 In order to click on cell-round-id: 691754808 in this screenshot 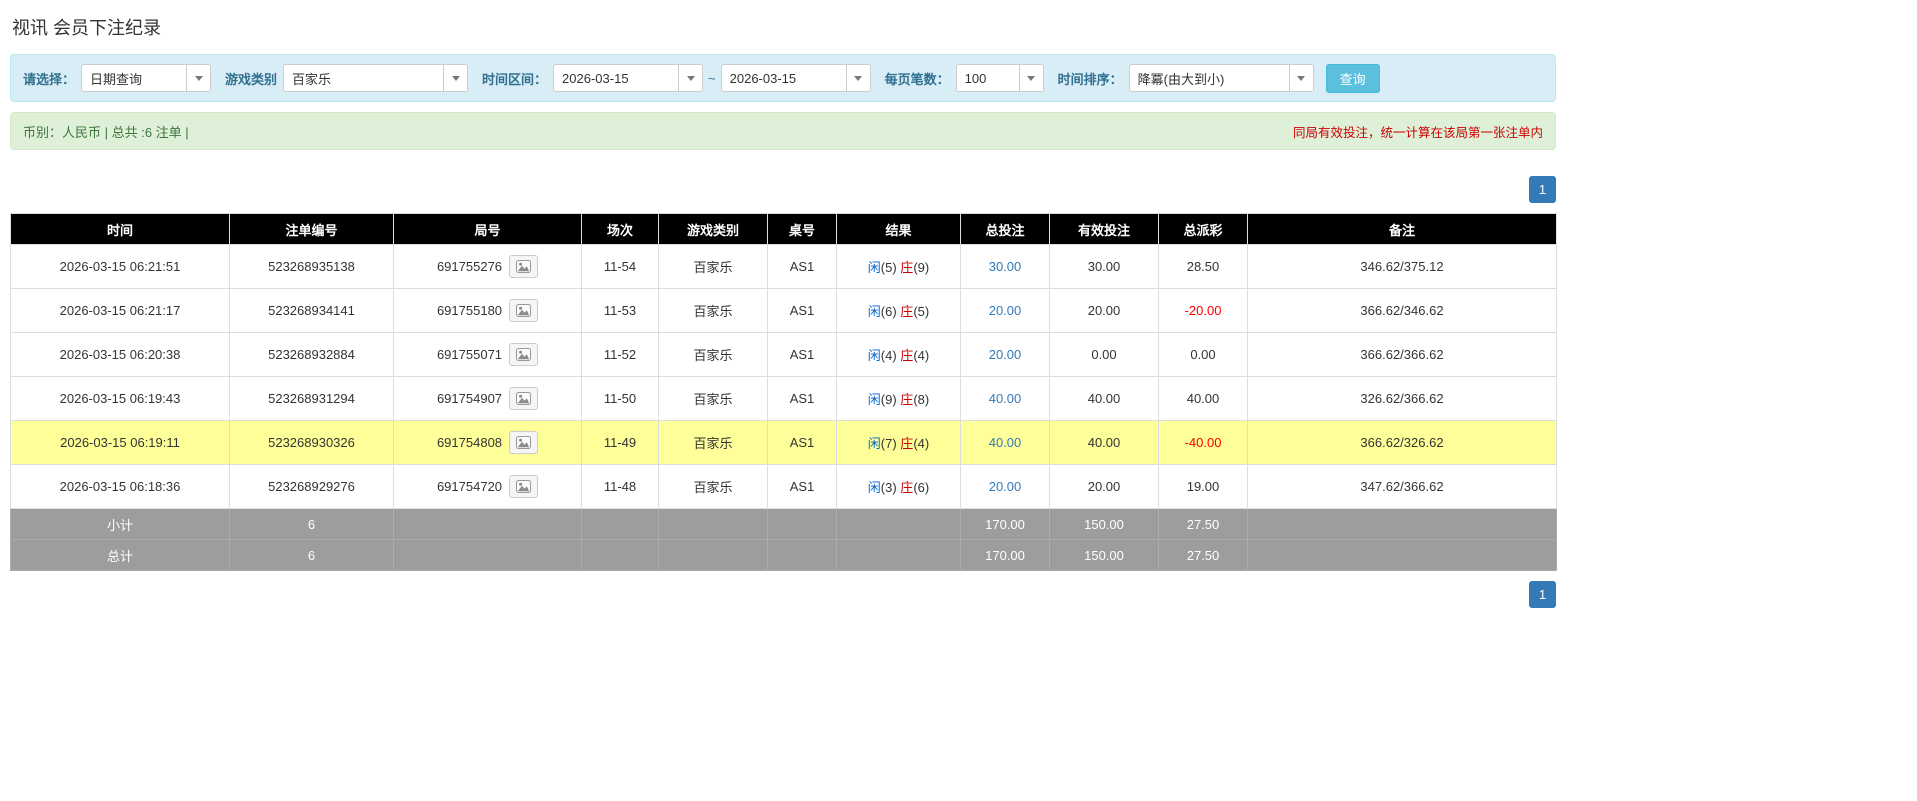, I will do `click(487, 442)`.